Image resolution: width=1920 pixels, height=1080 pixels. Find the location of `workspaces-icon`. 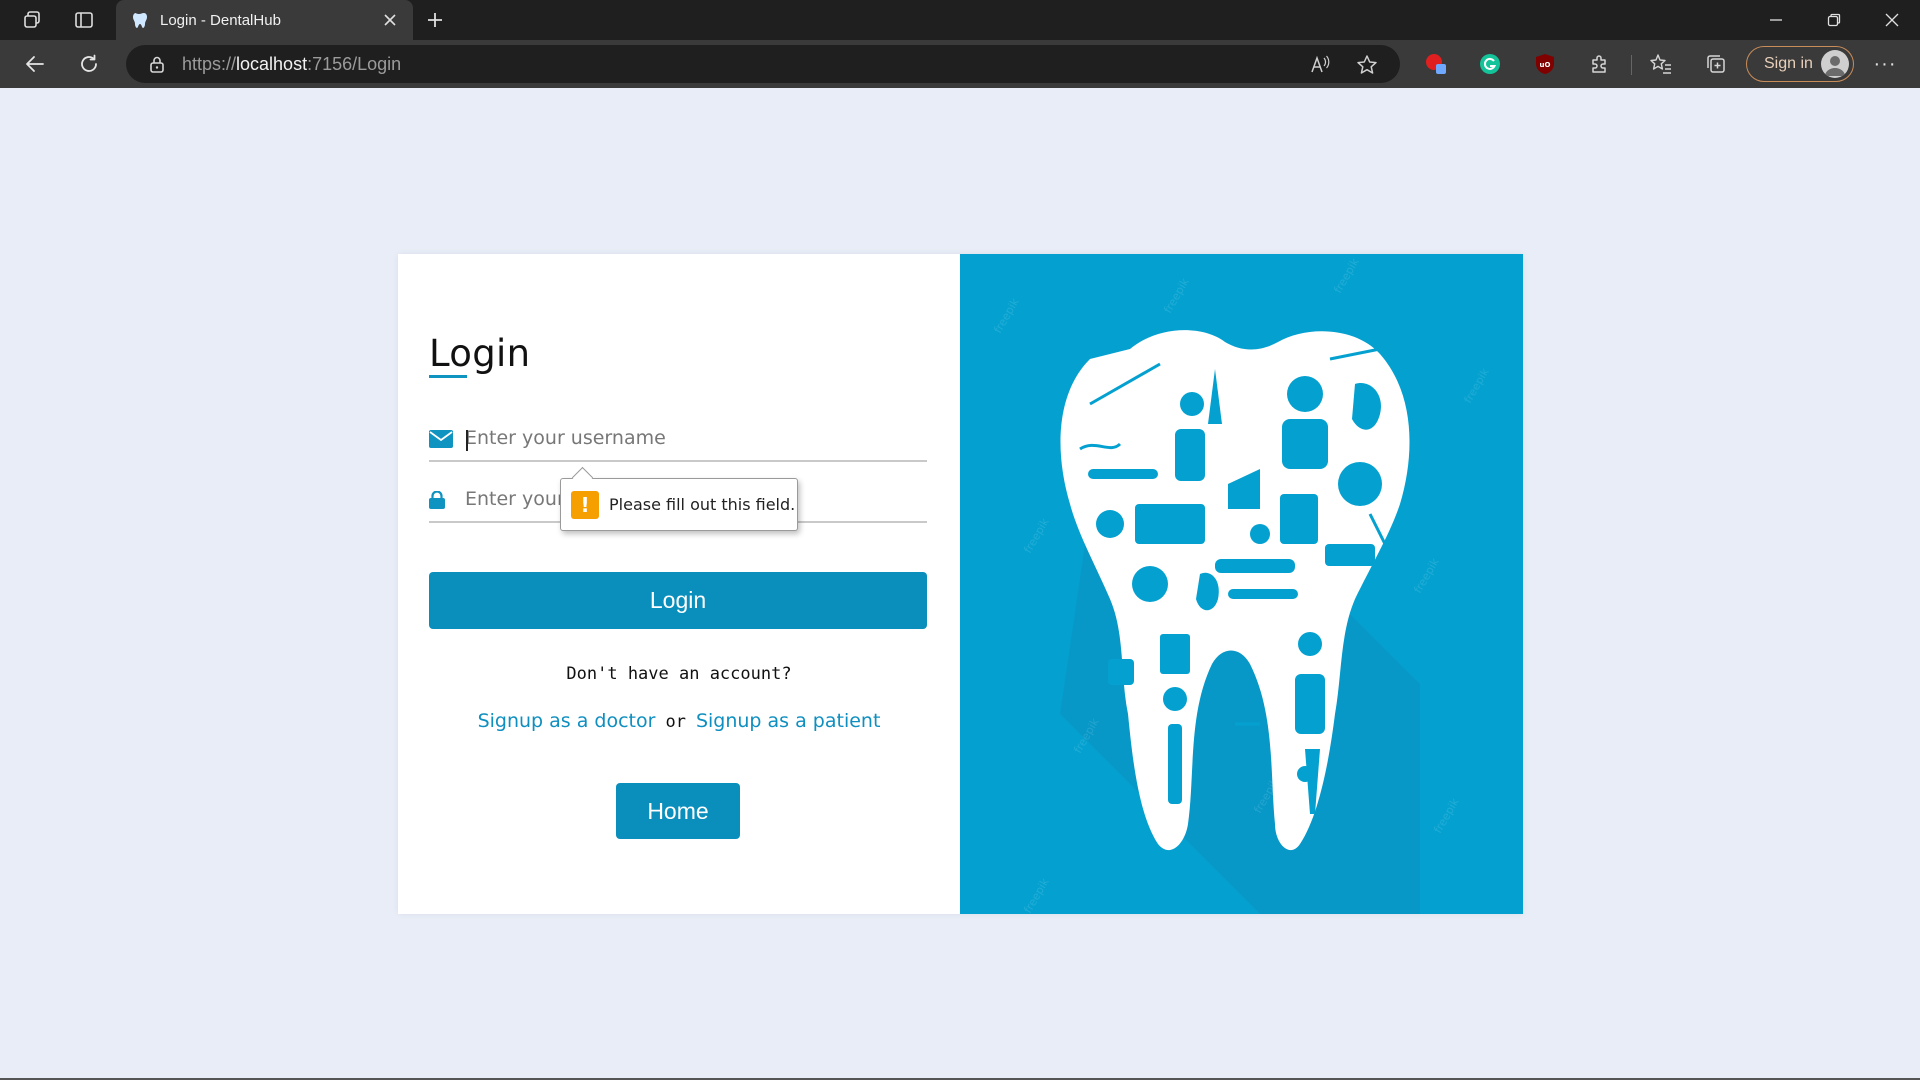

workspaces-icon is located at coordinates (32, 20).